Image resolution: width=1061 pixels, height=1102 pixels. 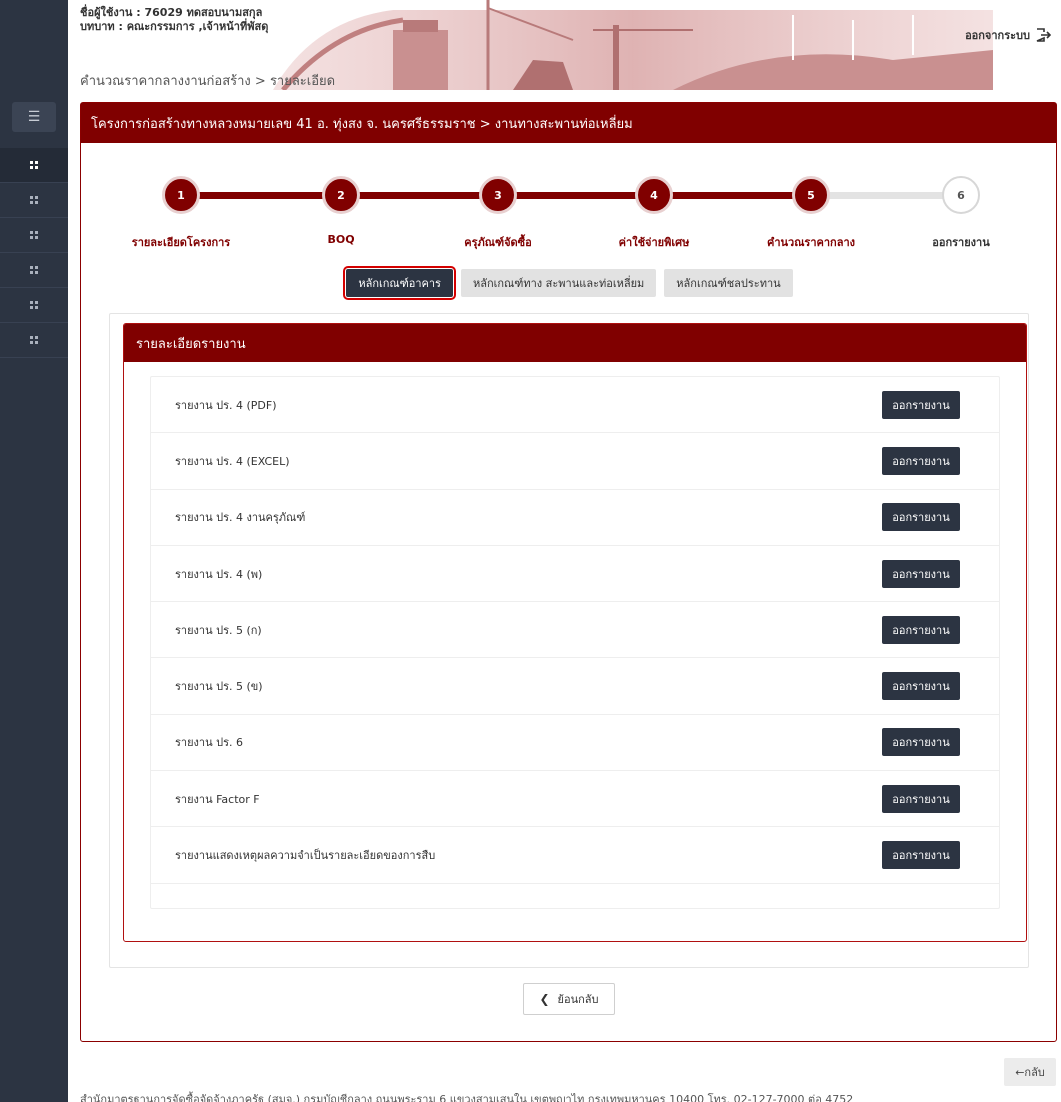 What do you see at coordinates (811, 242) in the screenshot?
I see `step-5-label: คำนวณราคากลาง` at bounding box center [811, 242].